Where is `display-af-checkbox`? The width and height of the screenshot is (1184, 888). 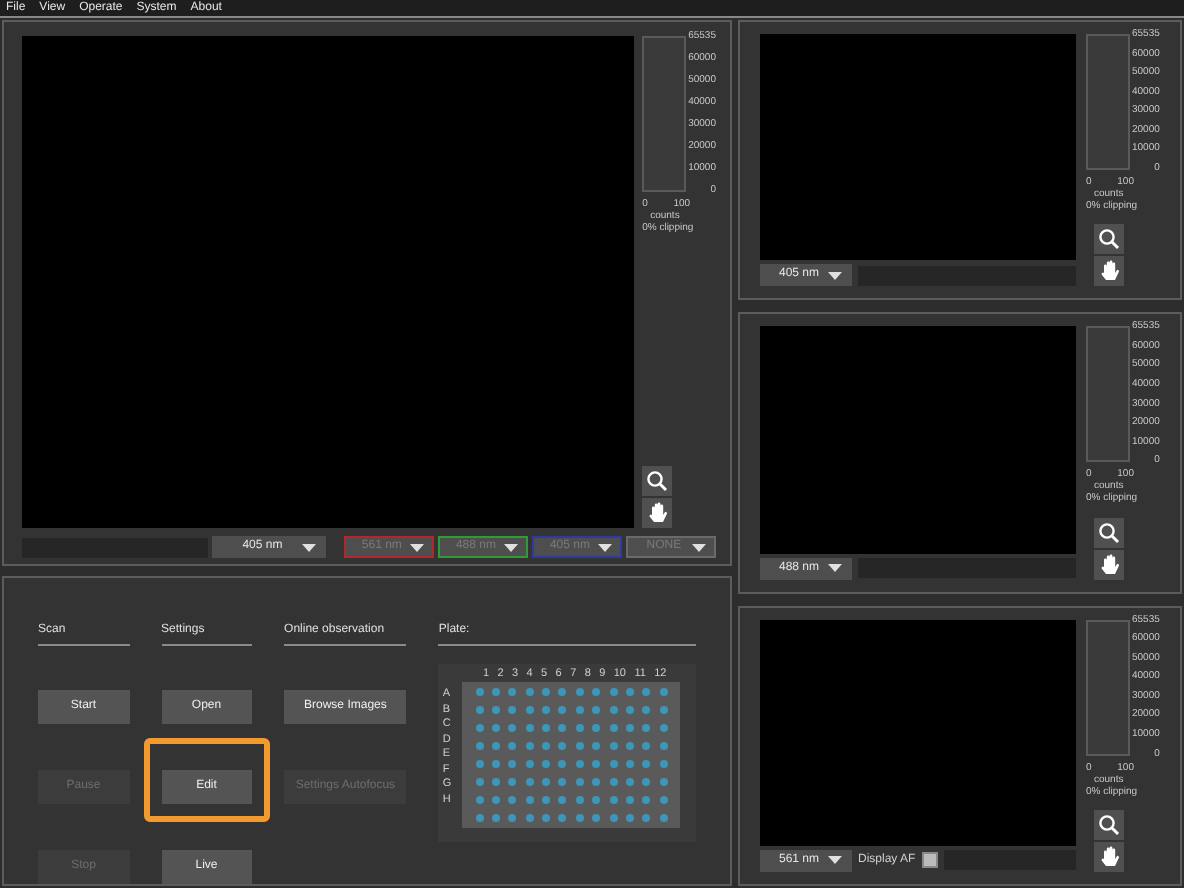 display-af-checkbox is located at coordinates (929, 860).